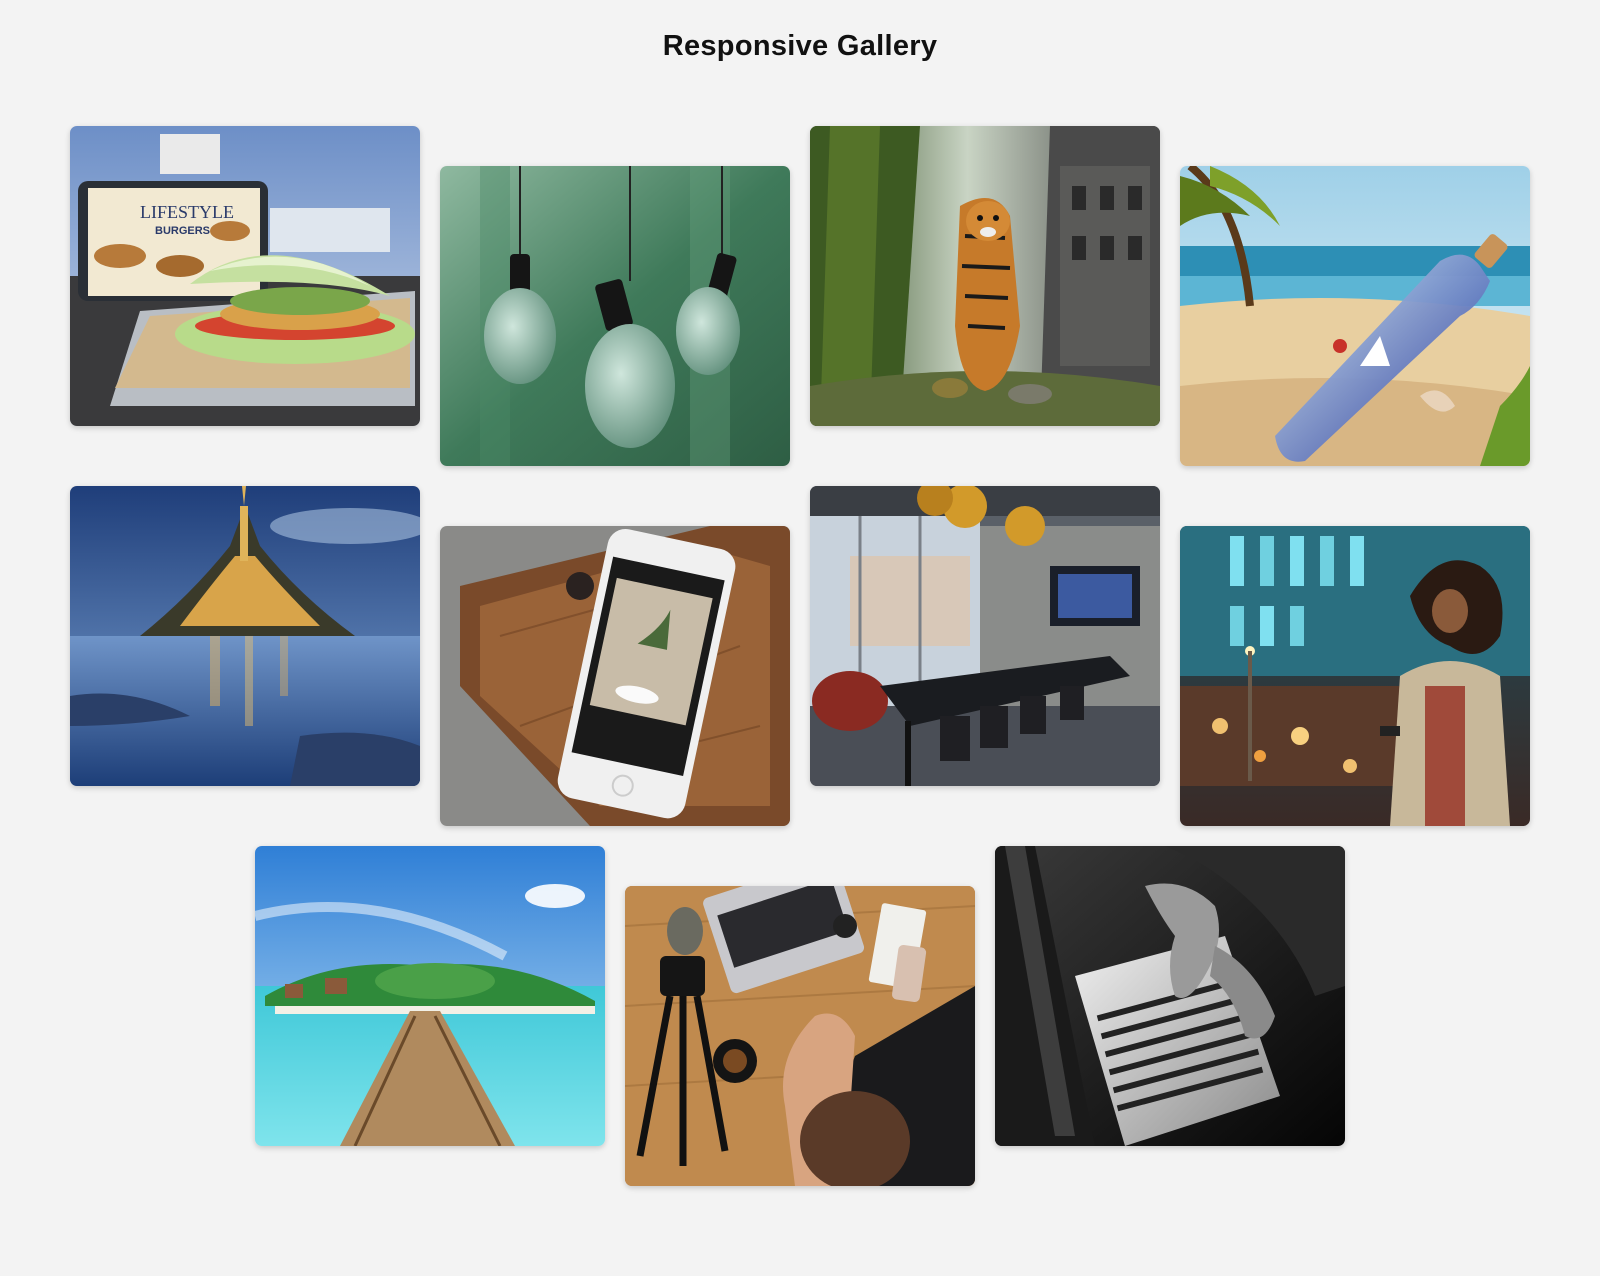 This screenshot has width=1600, height=1276. I want to click on gallery-item-tropical-pier, so click(430, 996).